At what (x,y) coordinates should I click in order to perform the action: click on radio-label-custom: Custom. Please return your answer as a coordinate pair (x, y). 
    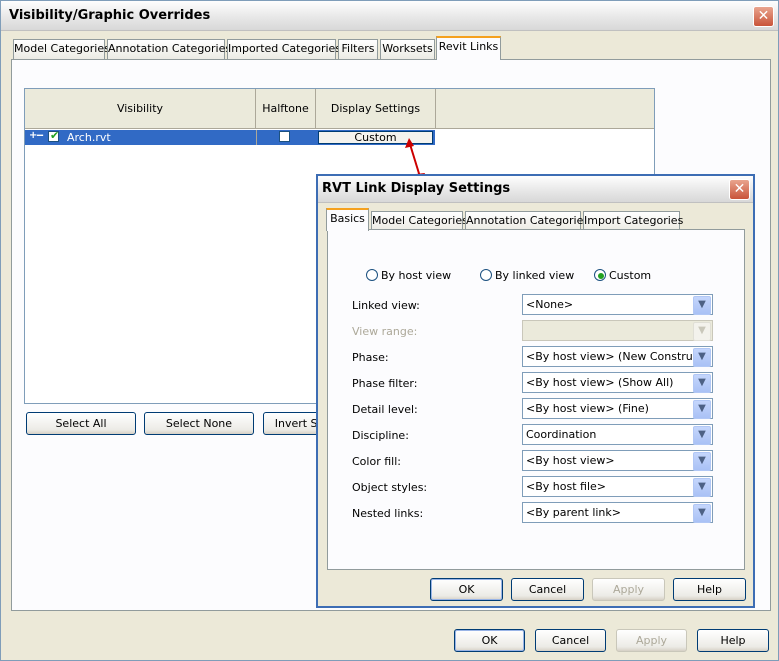
    Looking at the image, I should click on (630, 275).